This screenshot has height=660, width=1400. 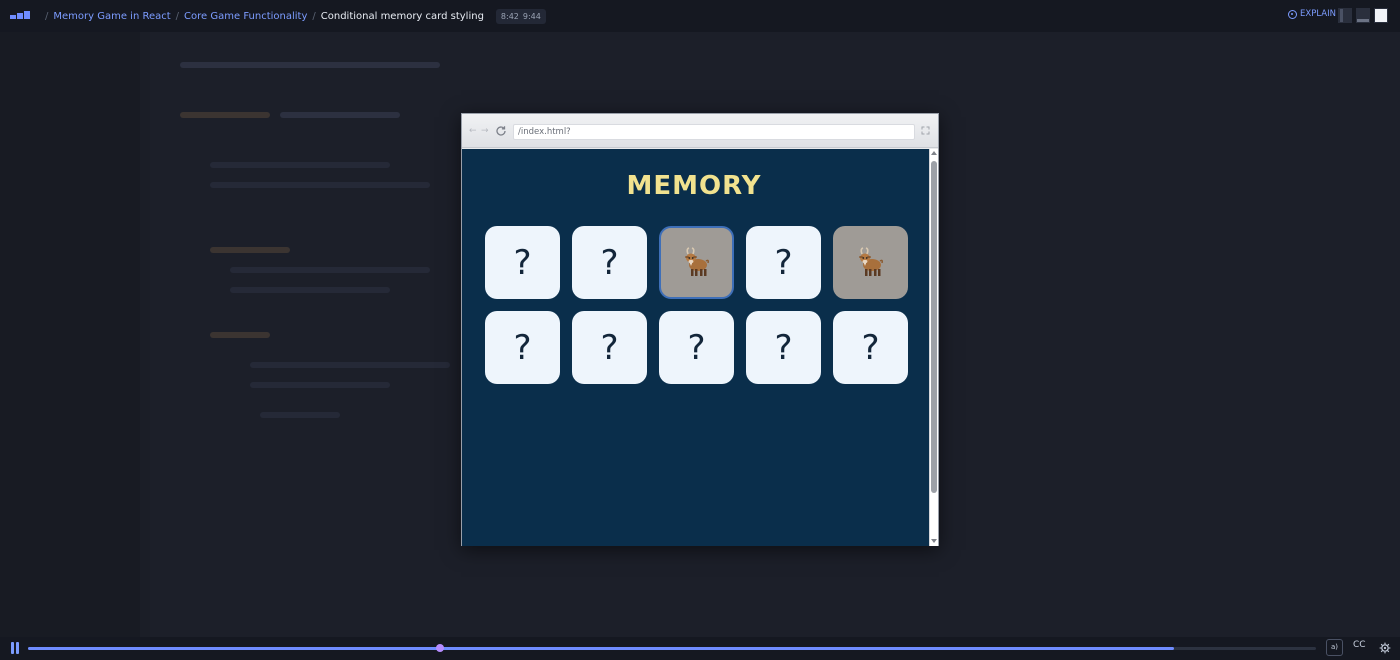 What do you see at coordinates (473, 131) in the screenshot?
I see `back-arrow-icon: ←` at bounding box center [473, 131].